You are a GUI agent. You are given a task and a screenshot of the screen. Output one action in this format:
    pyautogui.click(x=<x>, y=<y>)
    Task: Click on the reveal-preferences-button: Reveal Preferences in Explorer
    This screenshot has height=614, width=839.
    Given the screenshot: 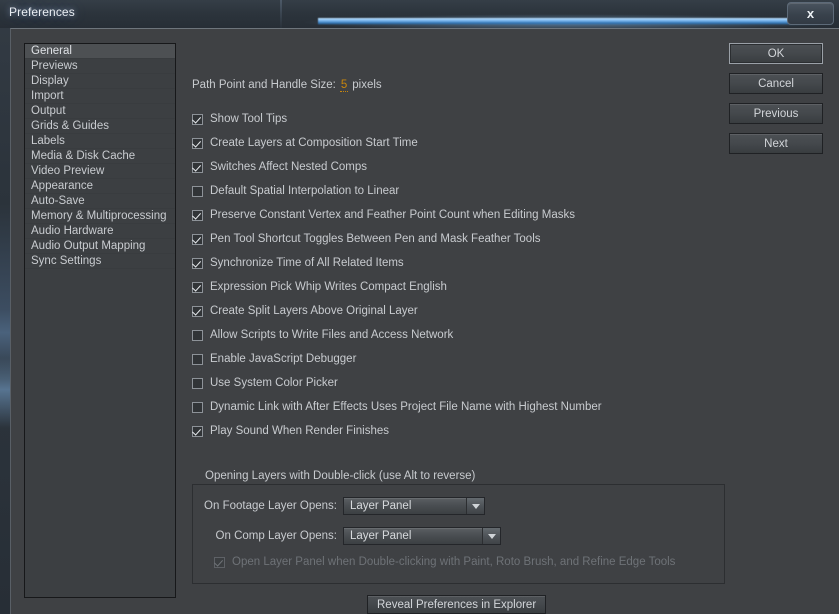 What is the action you would take?
    pyautogui.click(x=457, y=604)
    